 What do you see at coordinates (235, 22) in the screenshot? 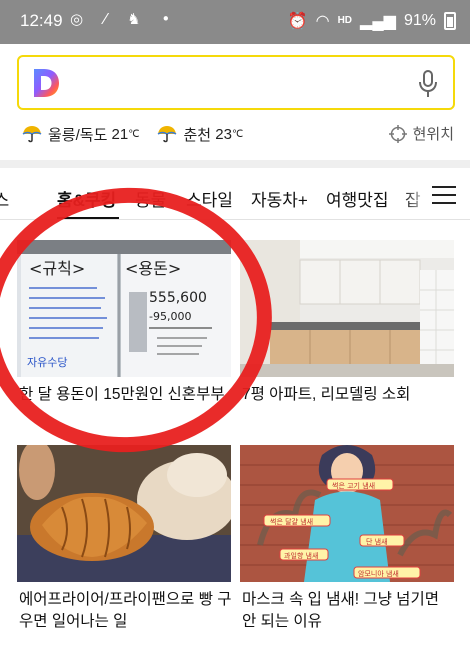
I see `status-bar: 12:49 ◎ ⁄ ♞ • ⏰ ◠ HD ▂▄▆ 91%` at bounding box center [235, 22].